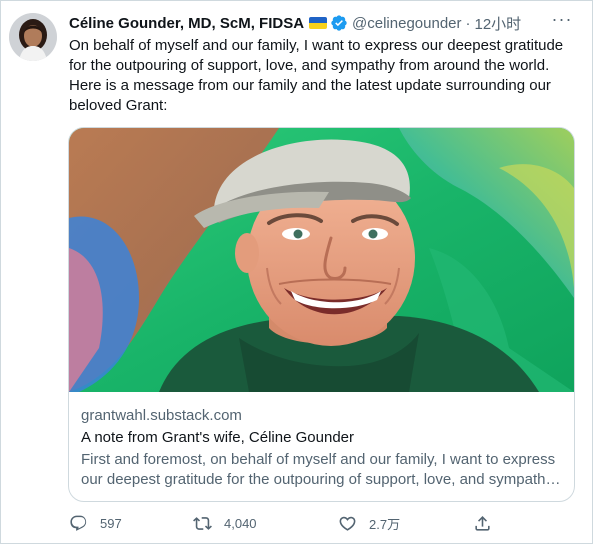 The height and width of the screenshot is (544, 593). What do you see at coordinates (186, 23) in the screenshot?
I see `author-name: Céline Gounder, MD, ScM, FIDSA` at bounding box center [186, 23].